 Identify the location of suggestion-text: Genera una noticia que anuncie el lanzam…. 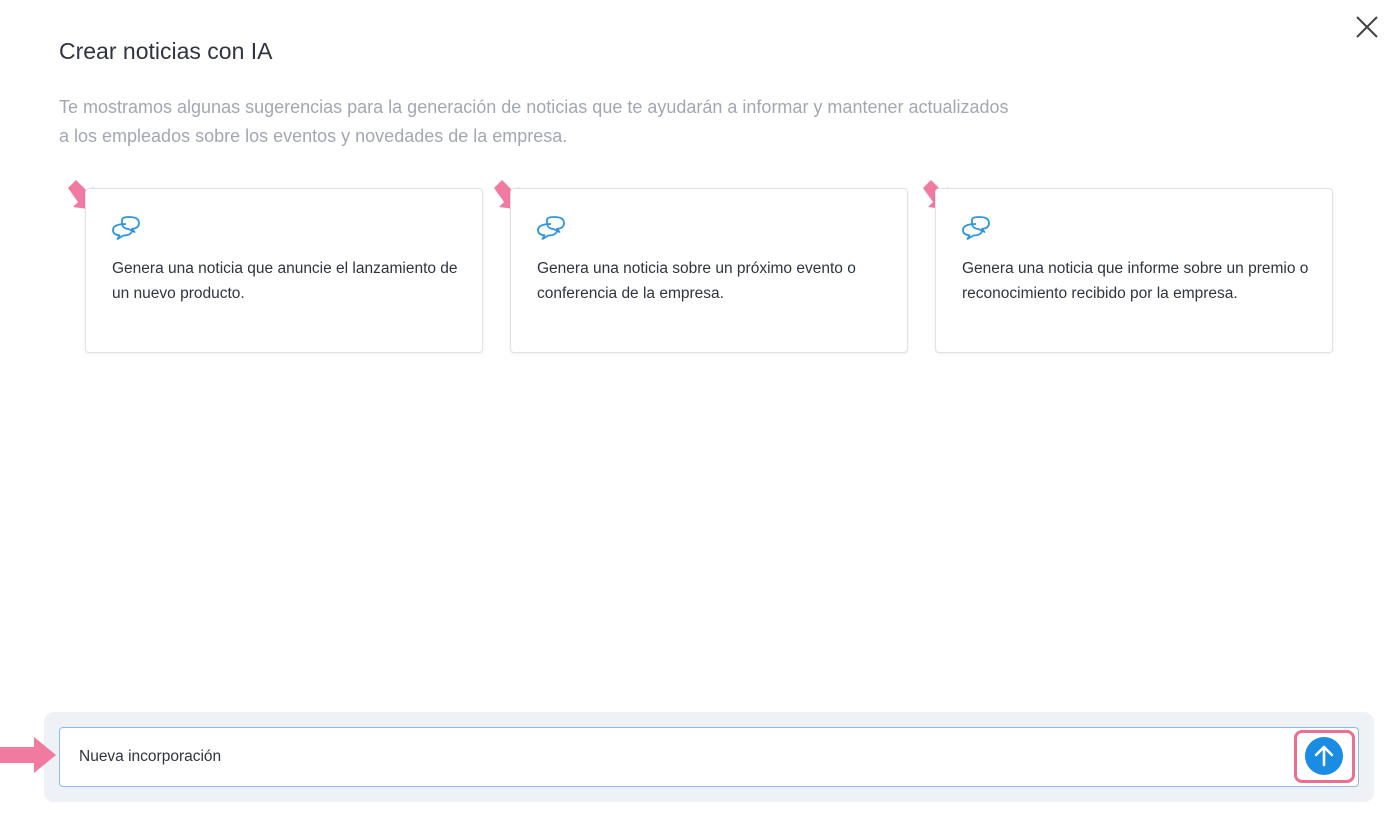
(285, 281).